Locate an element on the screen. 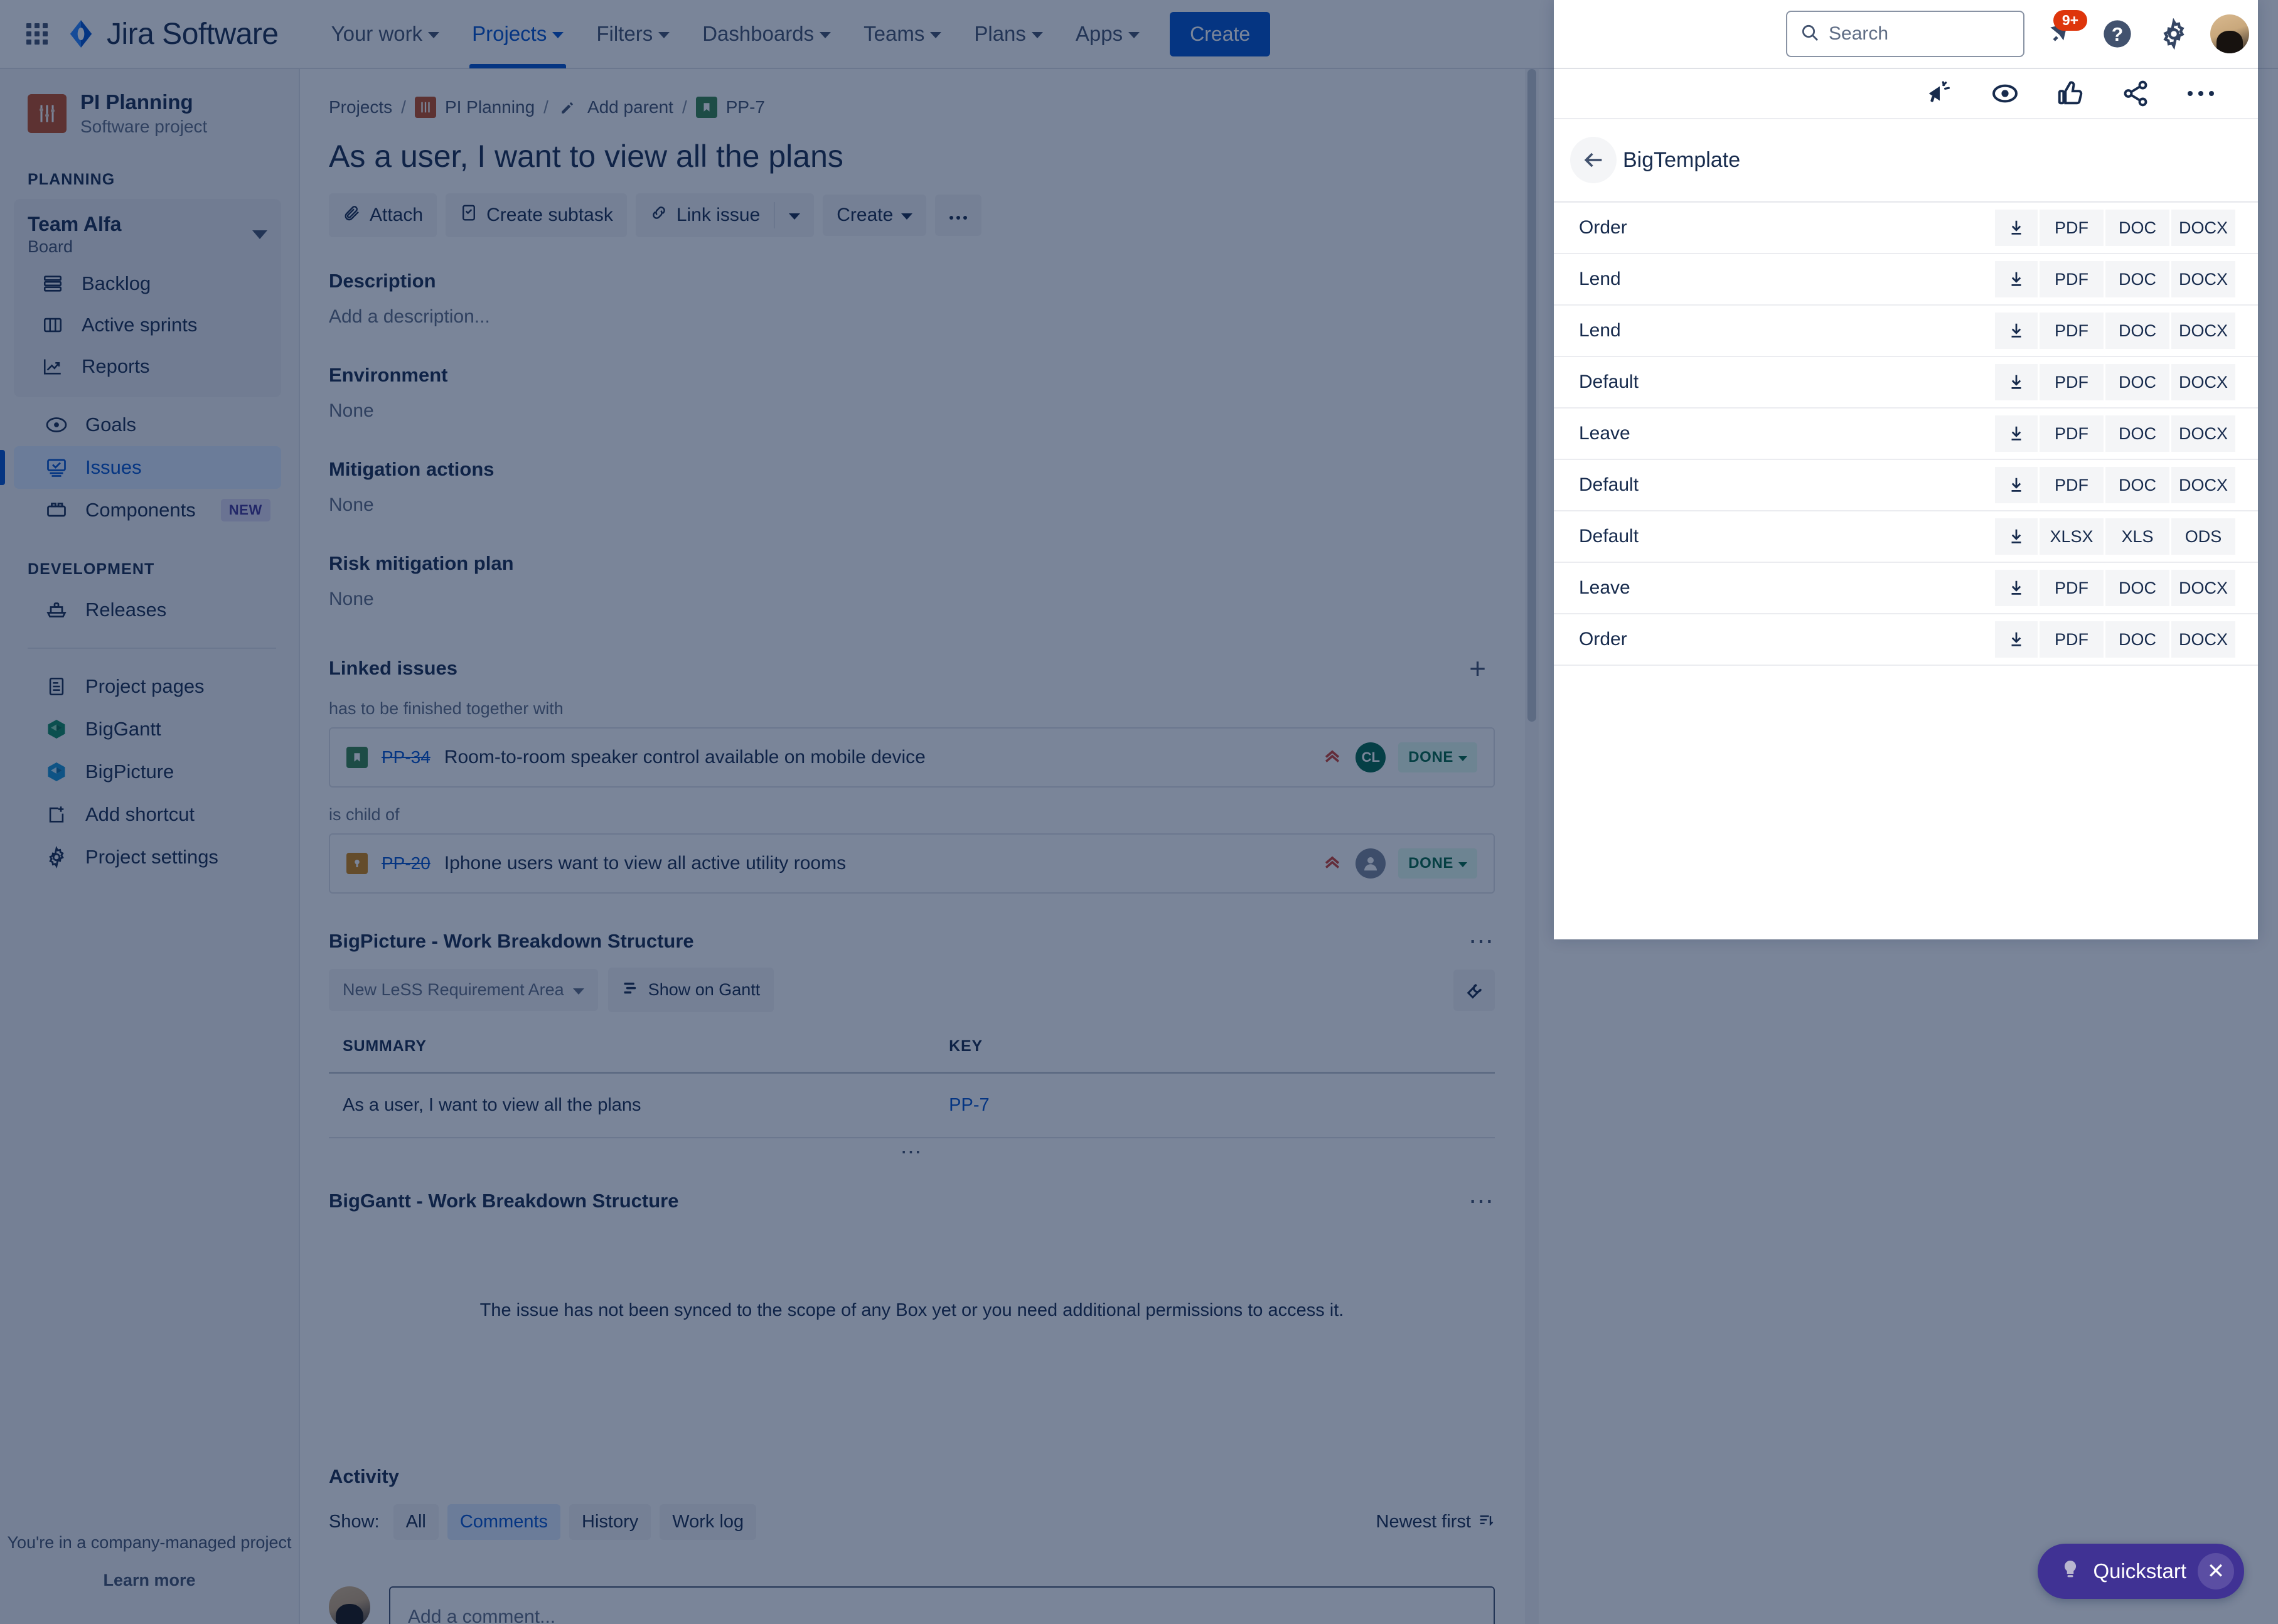 Image resolution: width=2278 pixels, height=1624 pixels. linked-issue-key: PP-20 is located at coordinates (406, 863).